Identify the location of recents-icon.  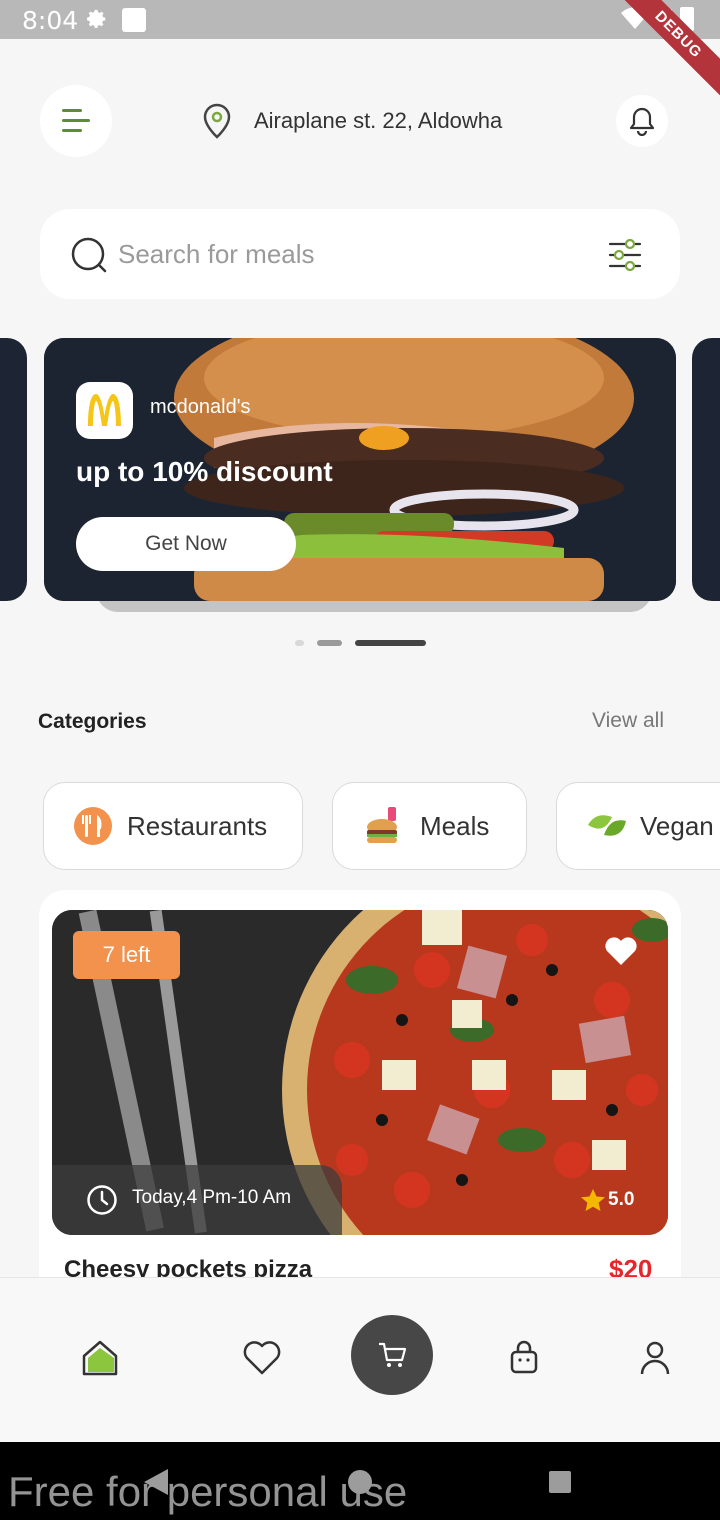
(560, 1482).